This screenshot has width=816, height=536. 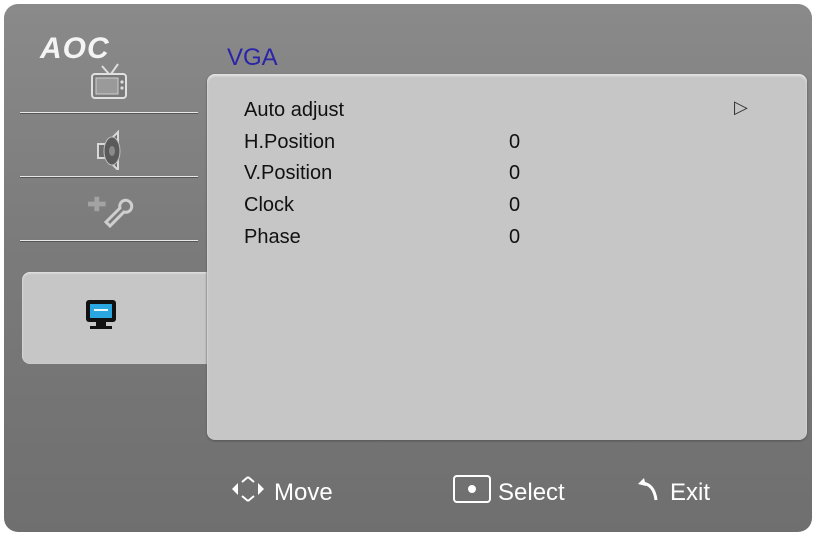 What do you see at coordinates (269, 205) in the screenshot?
I see `row-label: Clock` at bounding box center [269, 205].